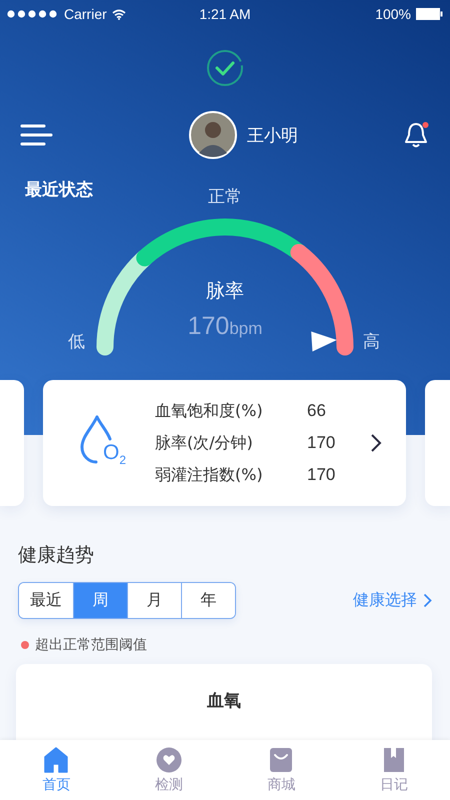  What do you see at coordinates (393, 14) in the screenshot?
I see `battery-percent: 100%` at bounding box center [393, 14].